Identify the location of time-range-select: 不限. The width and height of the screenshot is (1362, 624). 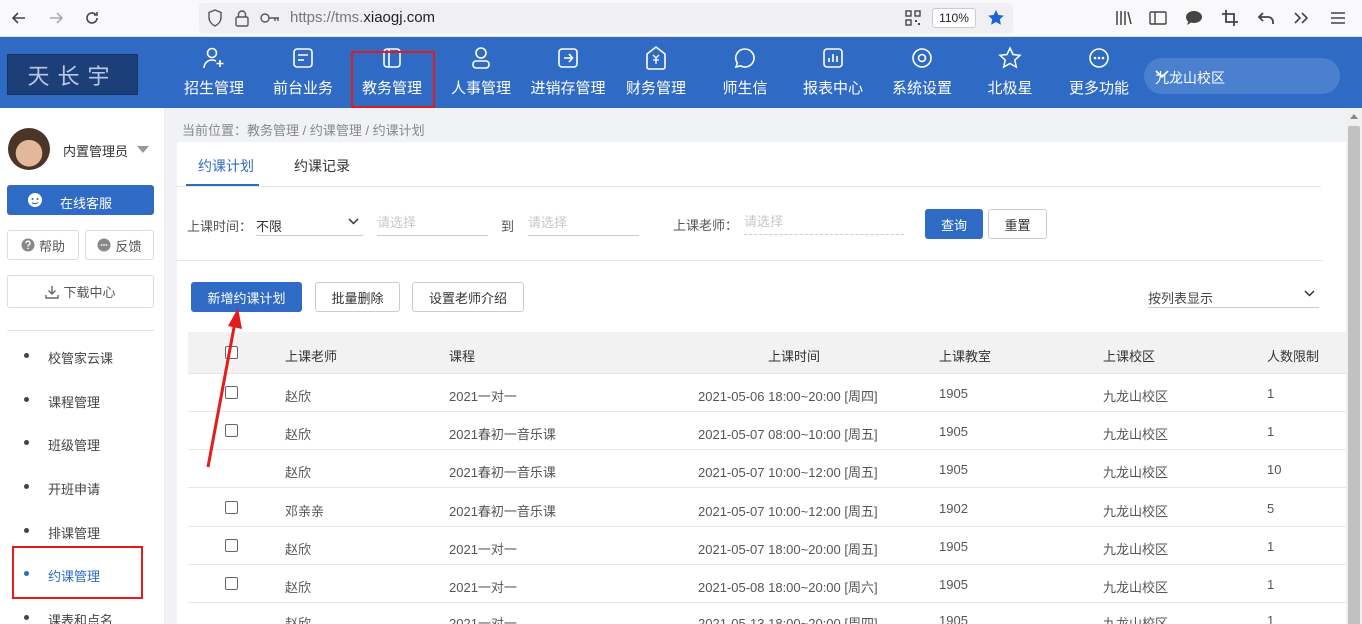
(309, 223).